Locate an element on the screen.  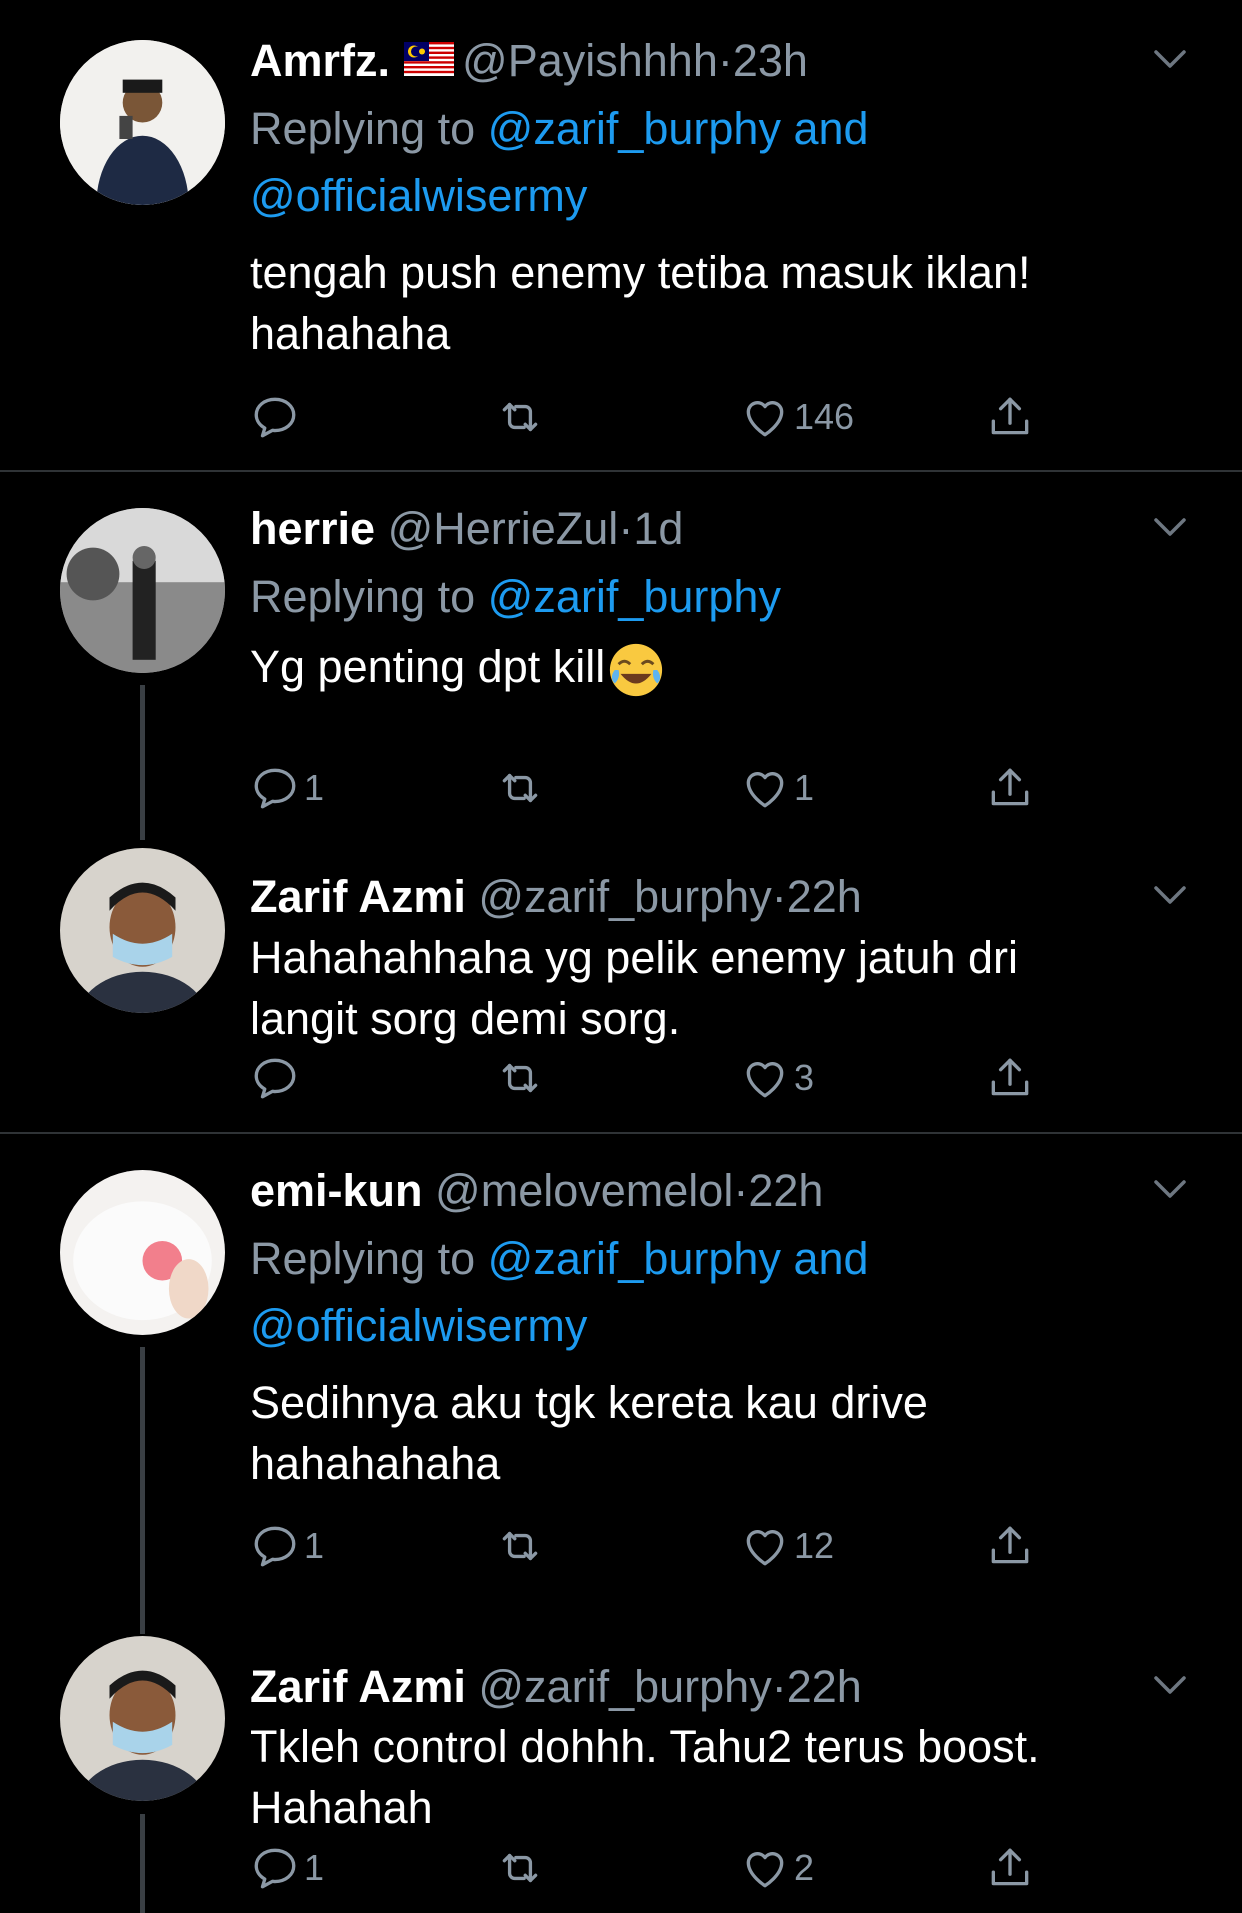
replying-to: Replying to @zarif_burphy is located at coordinates (515, 596).